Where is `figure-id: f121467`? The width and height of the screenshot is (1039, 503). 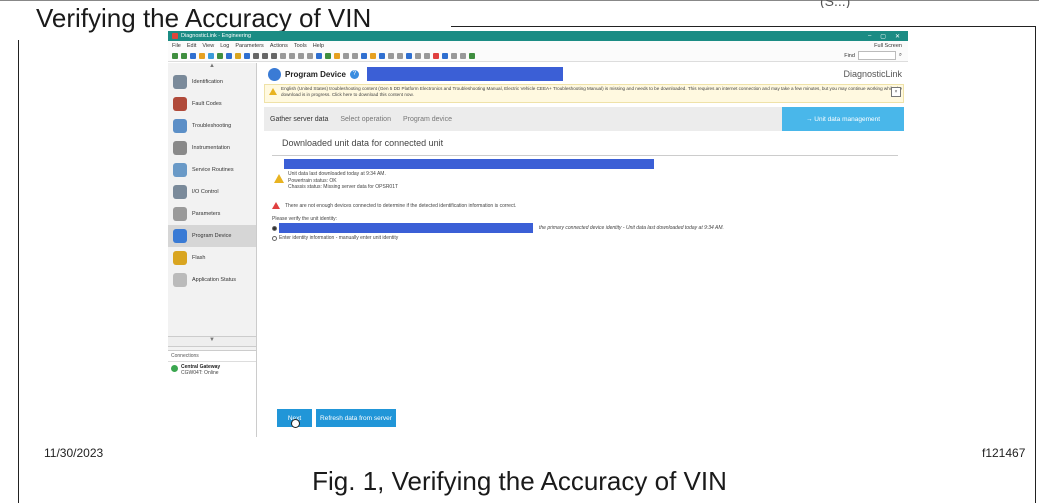
figure-id: f121467 is located at coordinates (1004, 453).